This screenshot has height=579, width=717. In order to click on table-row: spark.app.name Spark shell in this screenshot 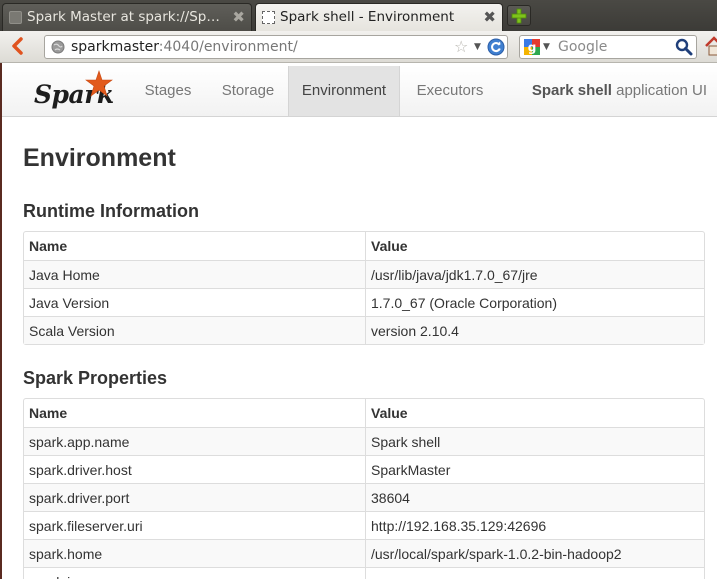, I will do `click(364, 441)`.